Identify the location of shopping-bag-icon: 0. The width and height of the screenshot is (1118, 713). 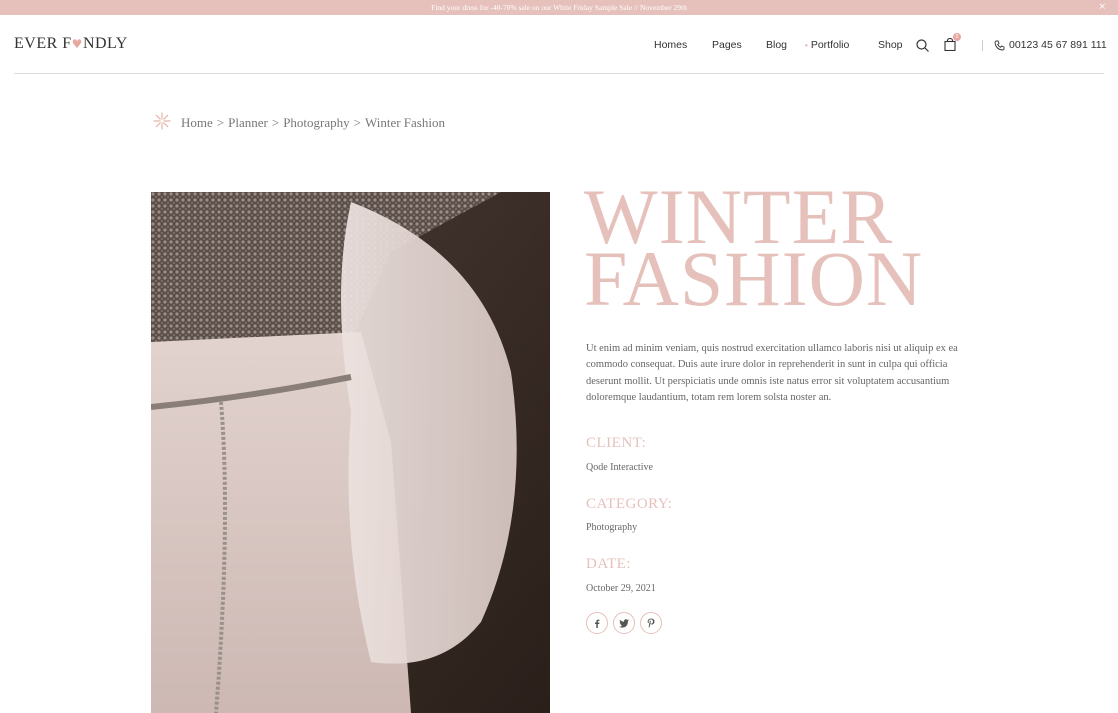
(952, 44).